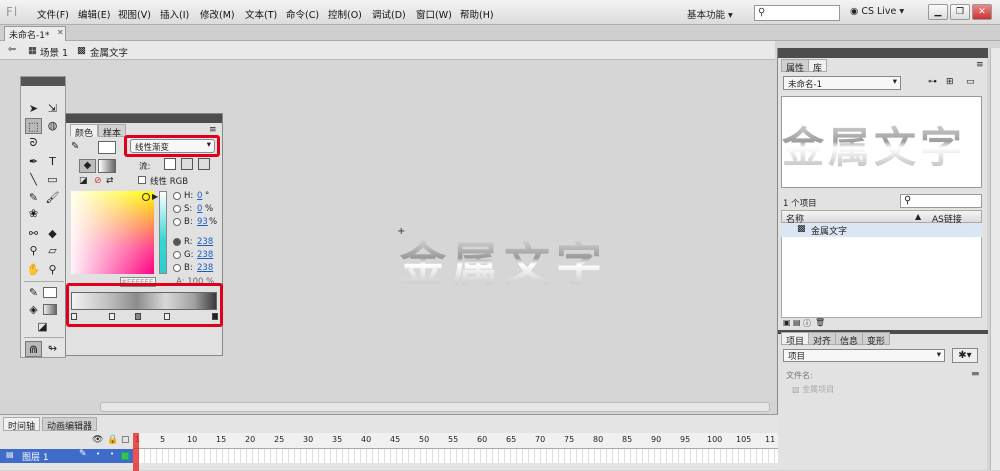  Describe the element at coordinates (434, 14) in the screenshot. I see `menu-window: 窗口(W)` at that location.